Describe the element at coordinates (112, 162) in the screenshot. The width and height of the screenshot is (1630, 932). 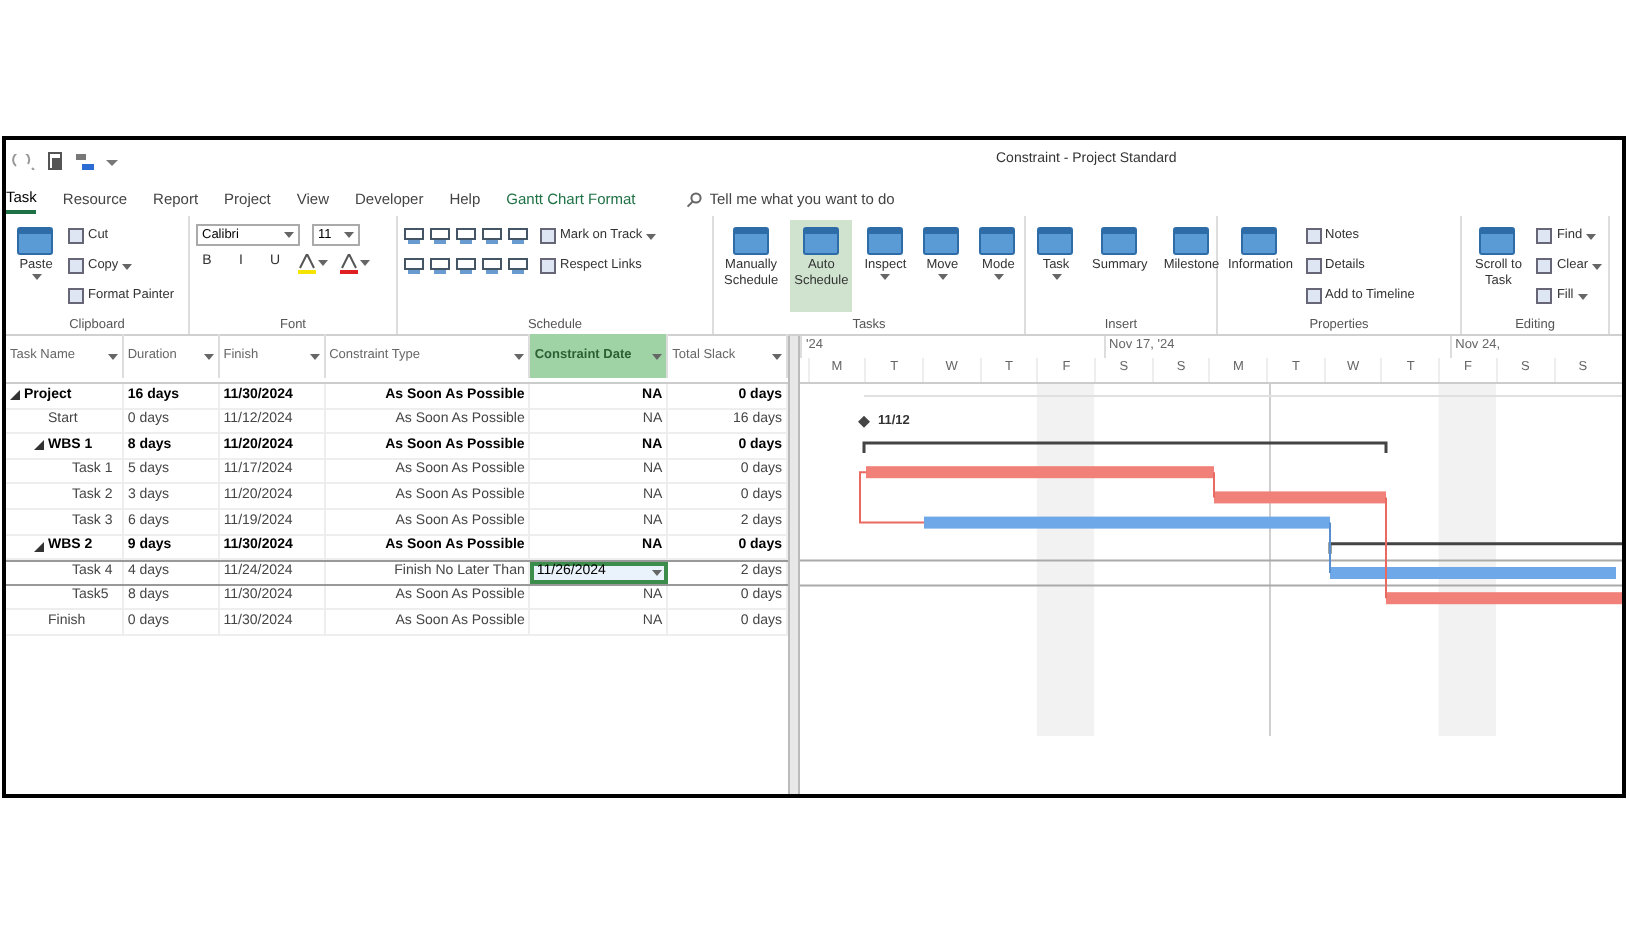
I see `customize-menu-icon` at that location.